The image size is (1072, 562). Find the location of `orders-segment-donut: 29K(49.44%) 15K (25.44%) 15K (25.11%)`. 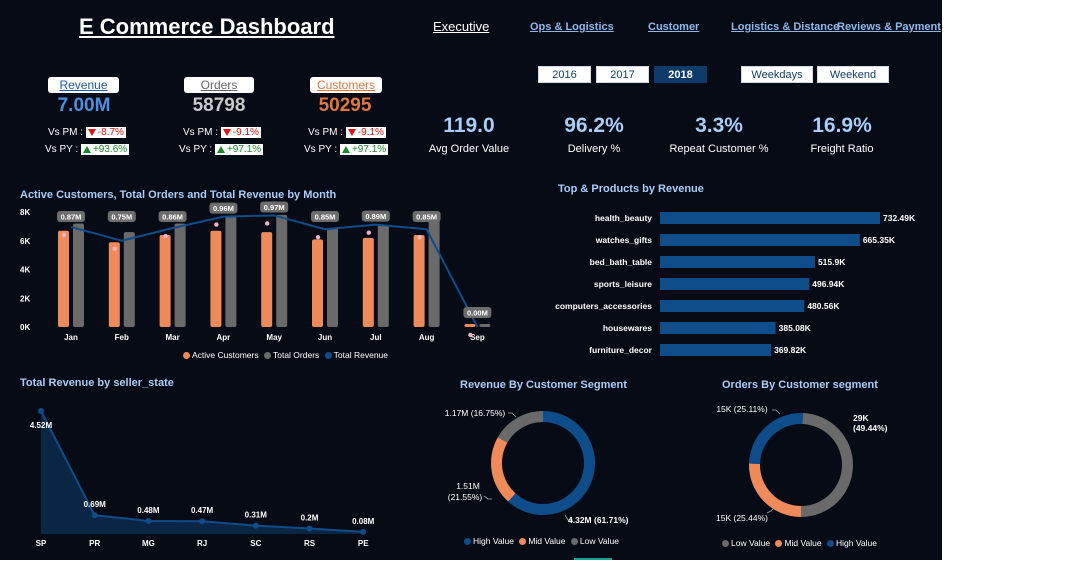

orders-segment-donut: 29K(49.44%) 15K (25.44%) 15K (25.11%) is located at coordinates (802, 463).